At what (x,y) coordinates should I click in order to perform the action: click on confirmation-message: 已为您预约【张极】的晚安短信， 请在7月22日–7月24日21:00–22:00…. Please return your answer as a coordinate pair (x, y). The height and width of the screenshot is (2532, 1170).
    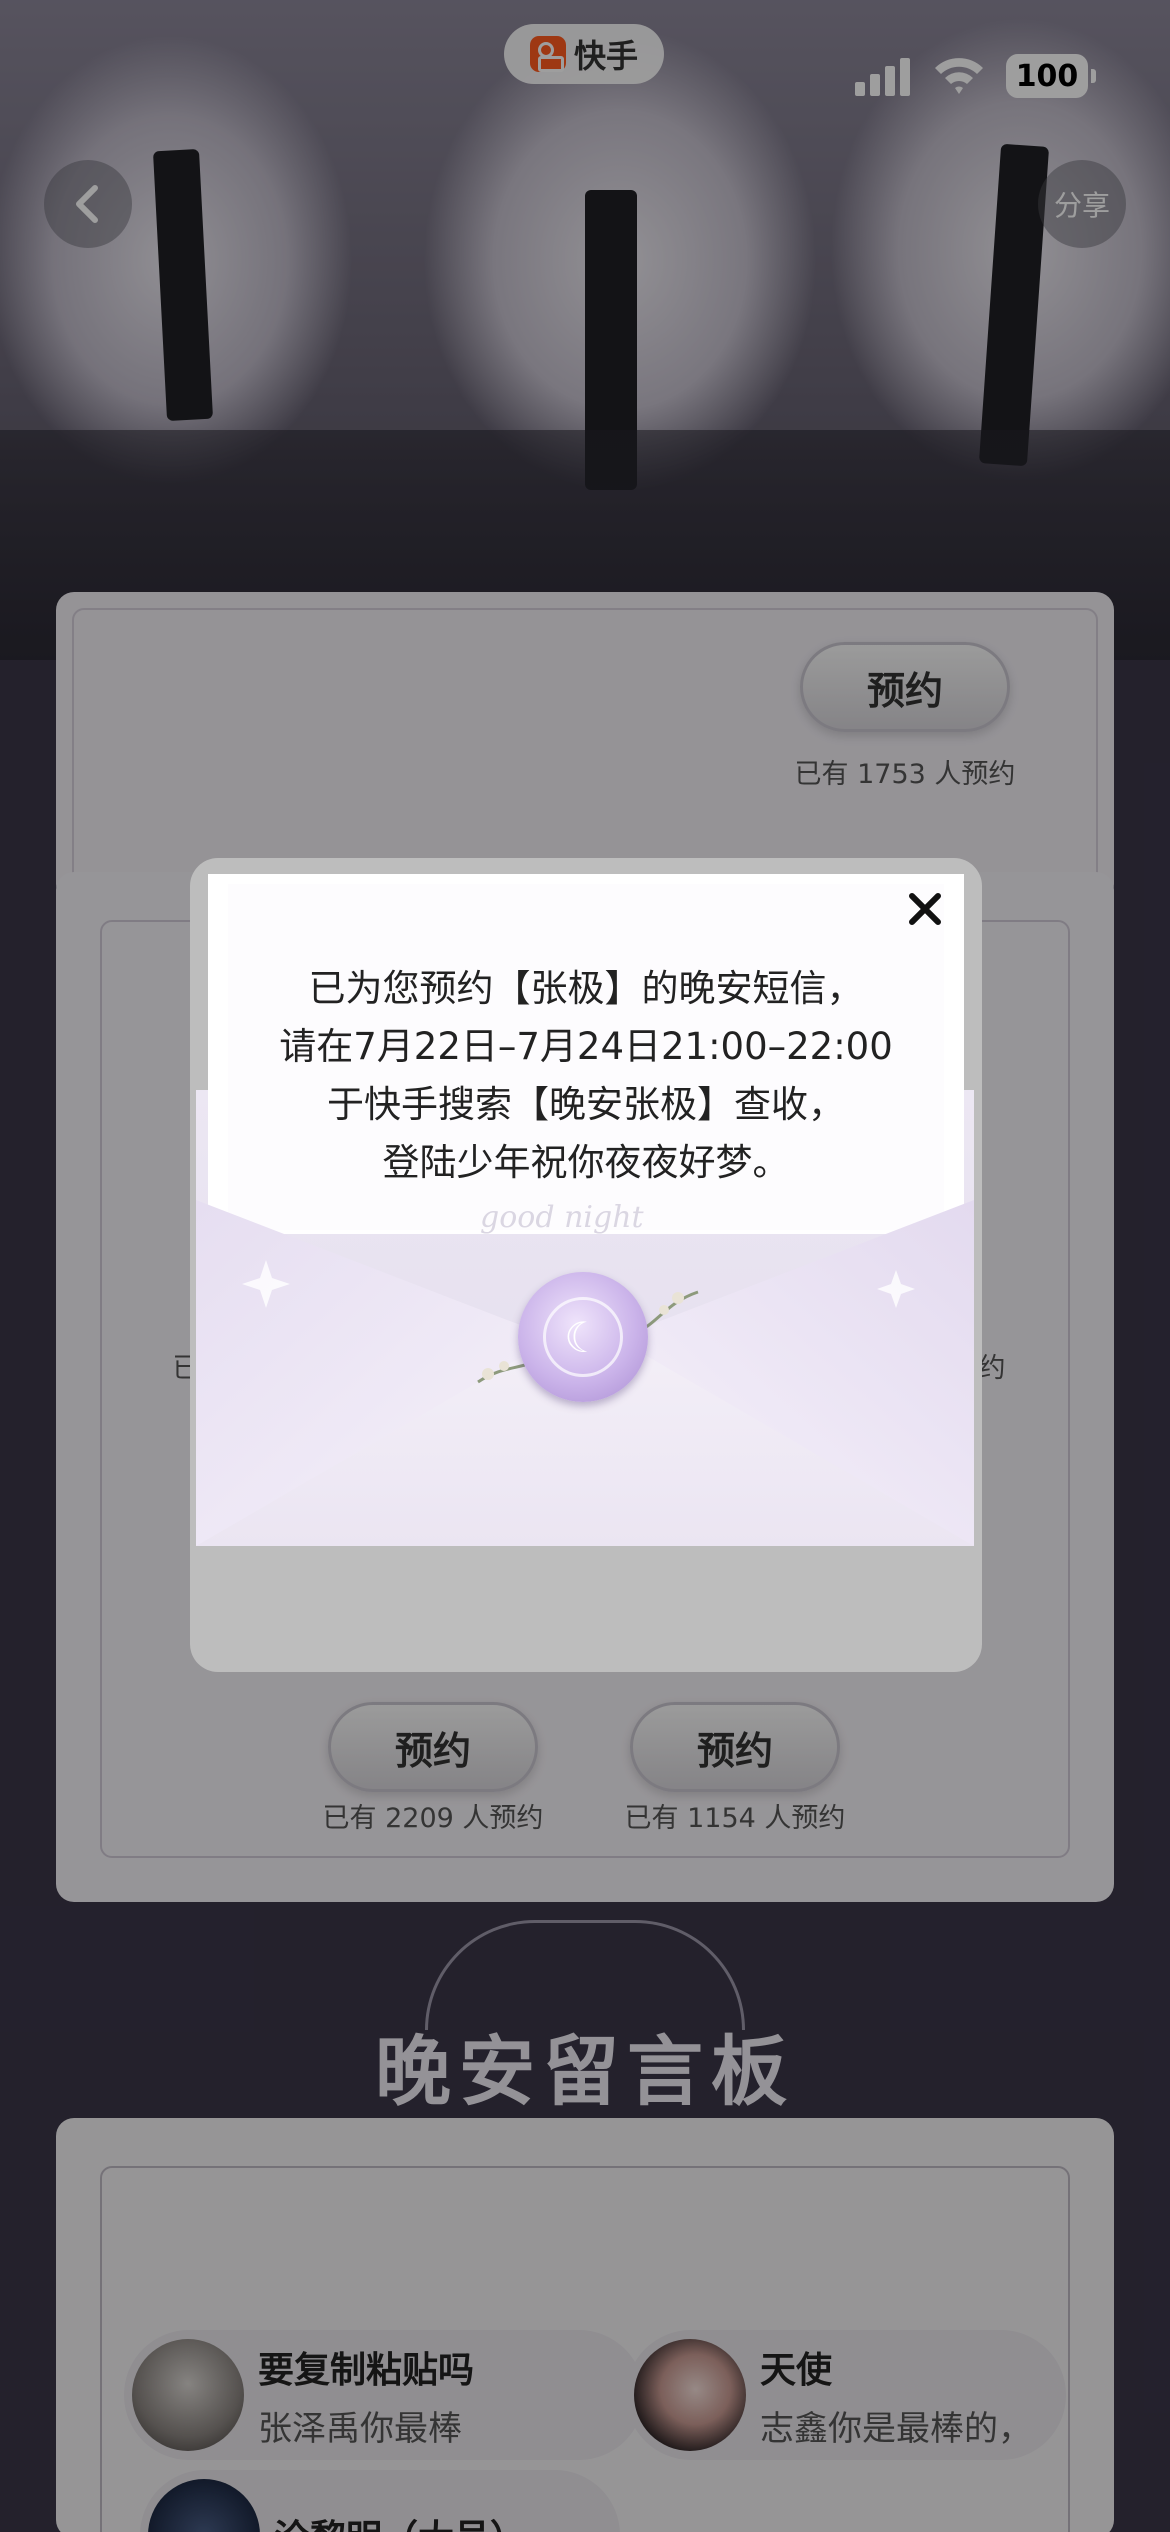
    Looking at the image, I should click on (586, 1076).